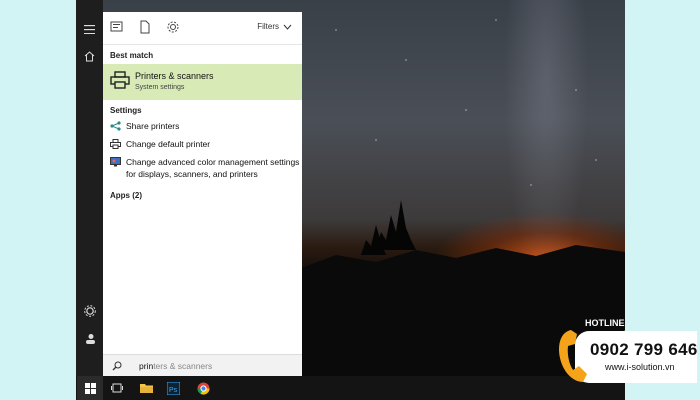 The height and width of the screenshot is (400, 700). I want to click on gear-icon, so click(89, 311).